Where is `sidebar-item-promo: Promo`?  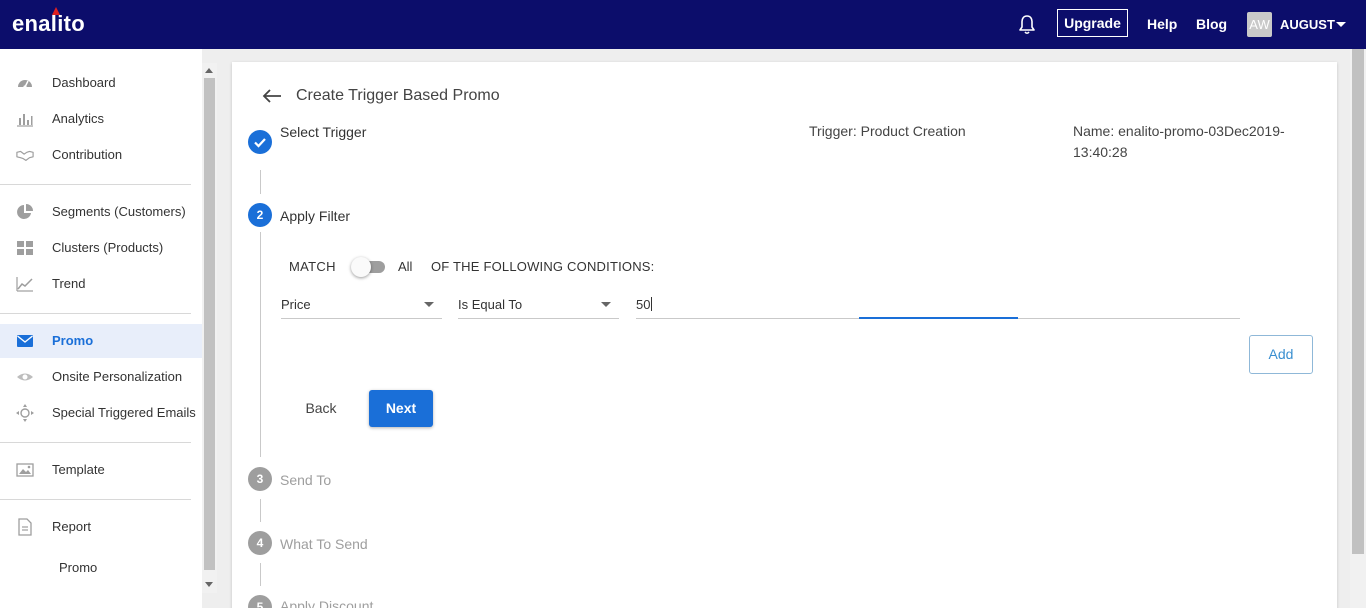
sidebar-item-promo: Promo is located at coordinates (101, 341).